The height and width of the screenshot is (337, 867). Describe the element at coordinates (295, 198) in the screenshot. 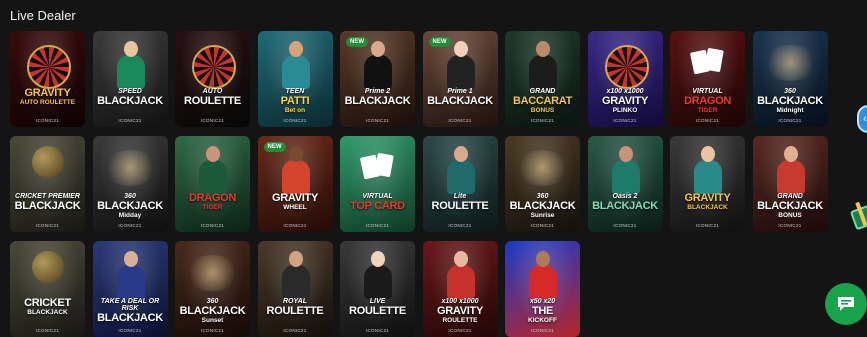

I see `game-title-main: GRAVITY` at that location.